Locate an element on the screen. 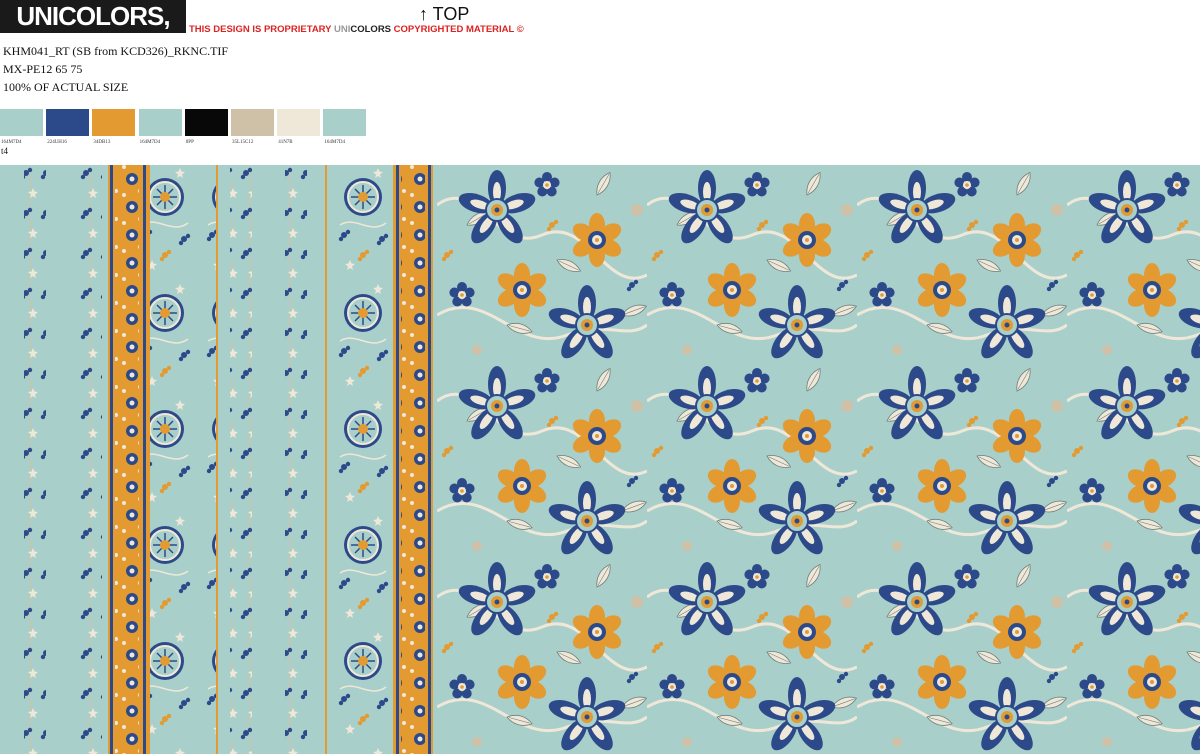 Image resolution: width=1200 pixels, height=754 pixels. color-swatch-label: 35L15C12 is located at coordinates (243, 142).